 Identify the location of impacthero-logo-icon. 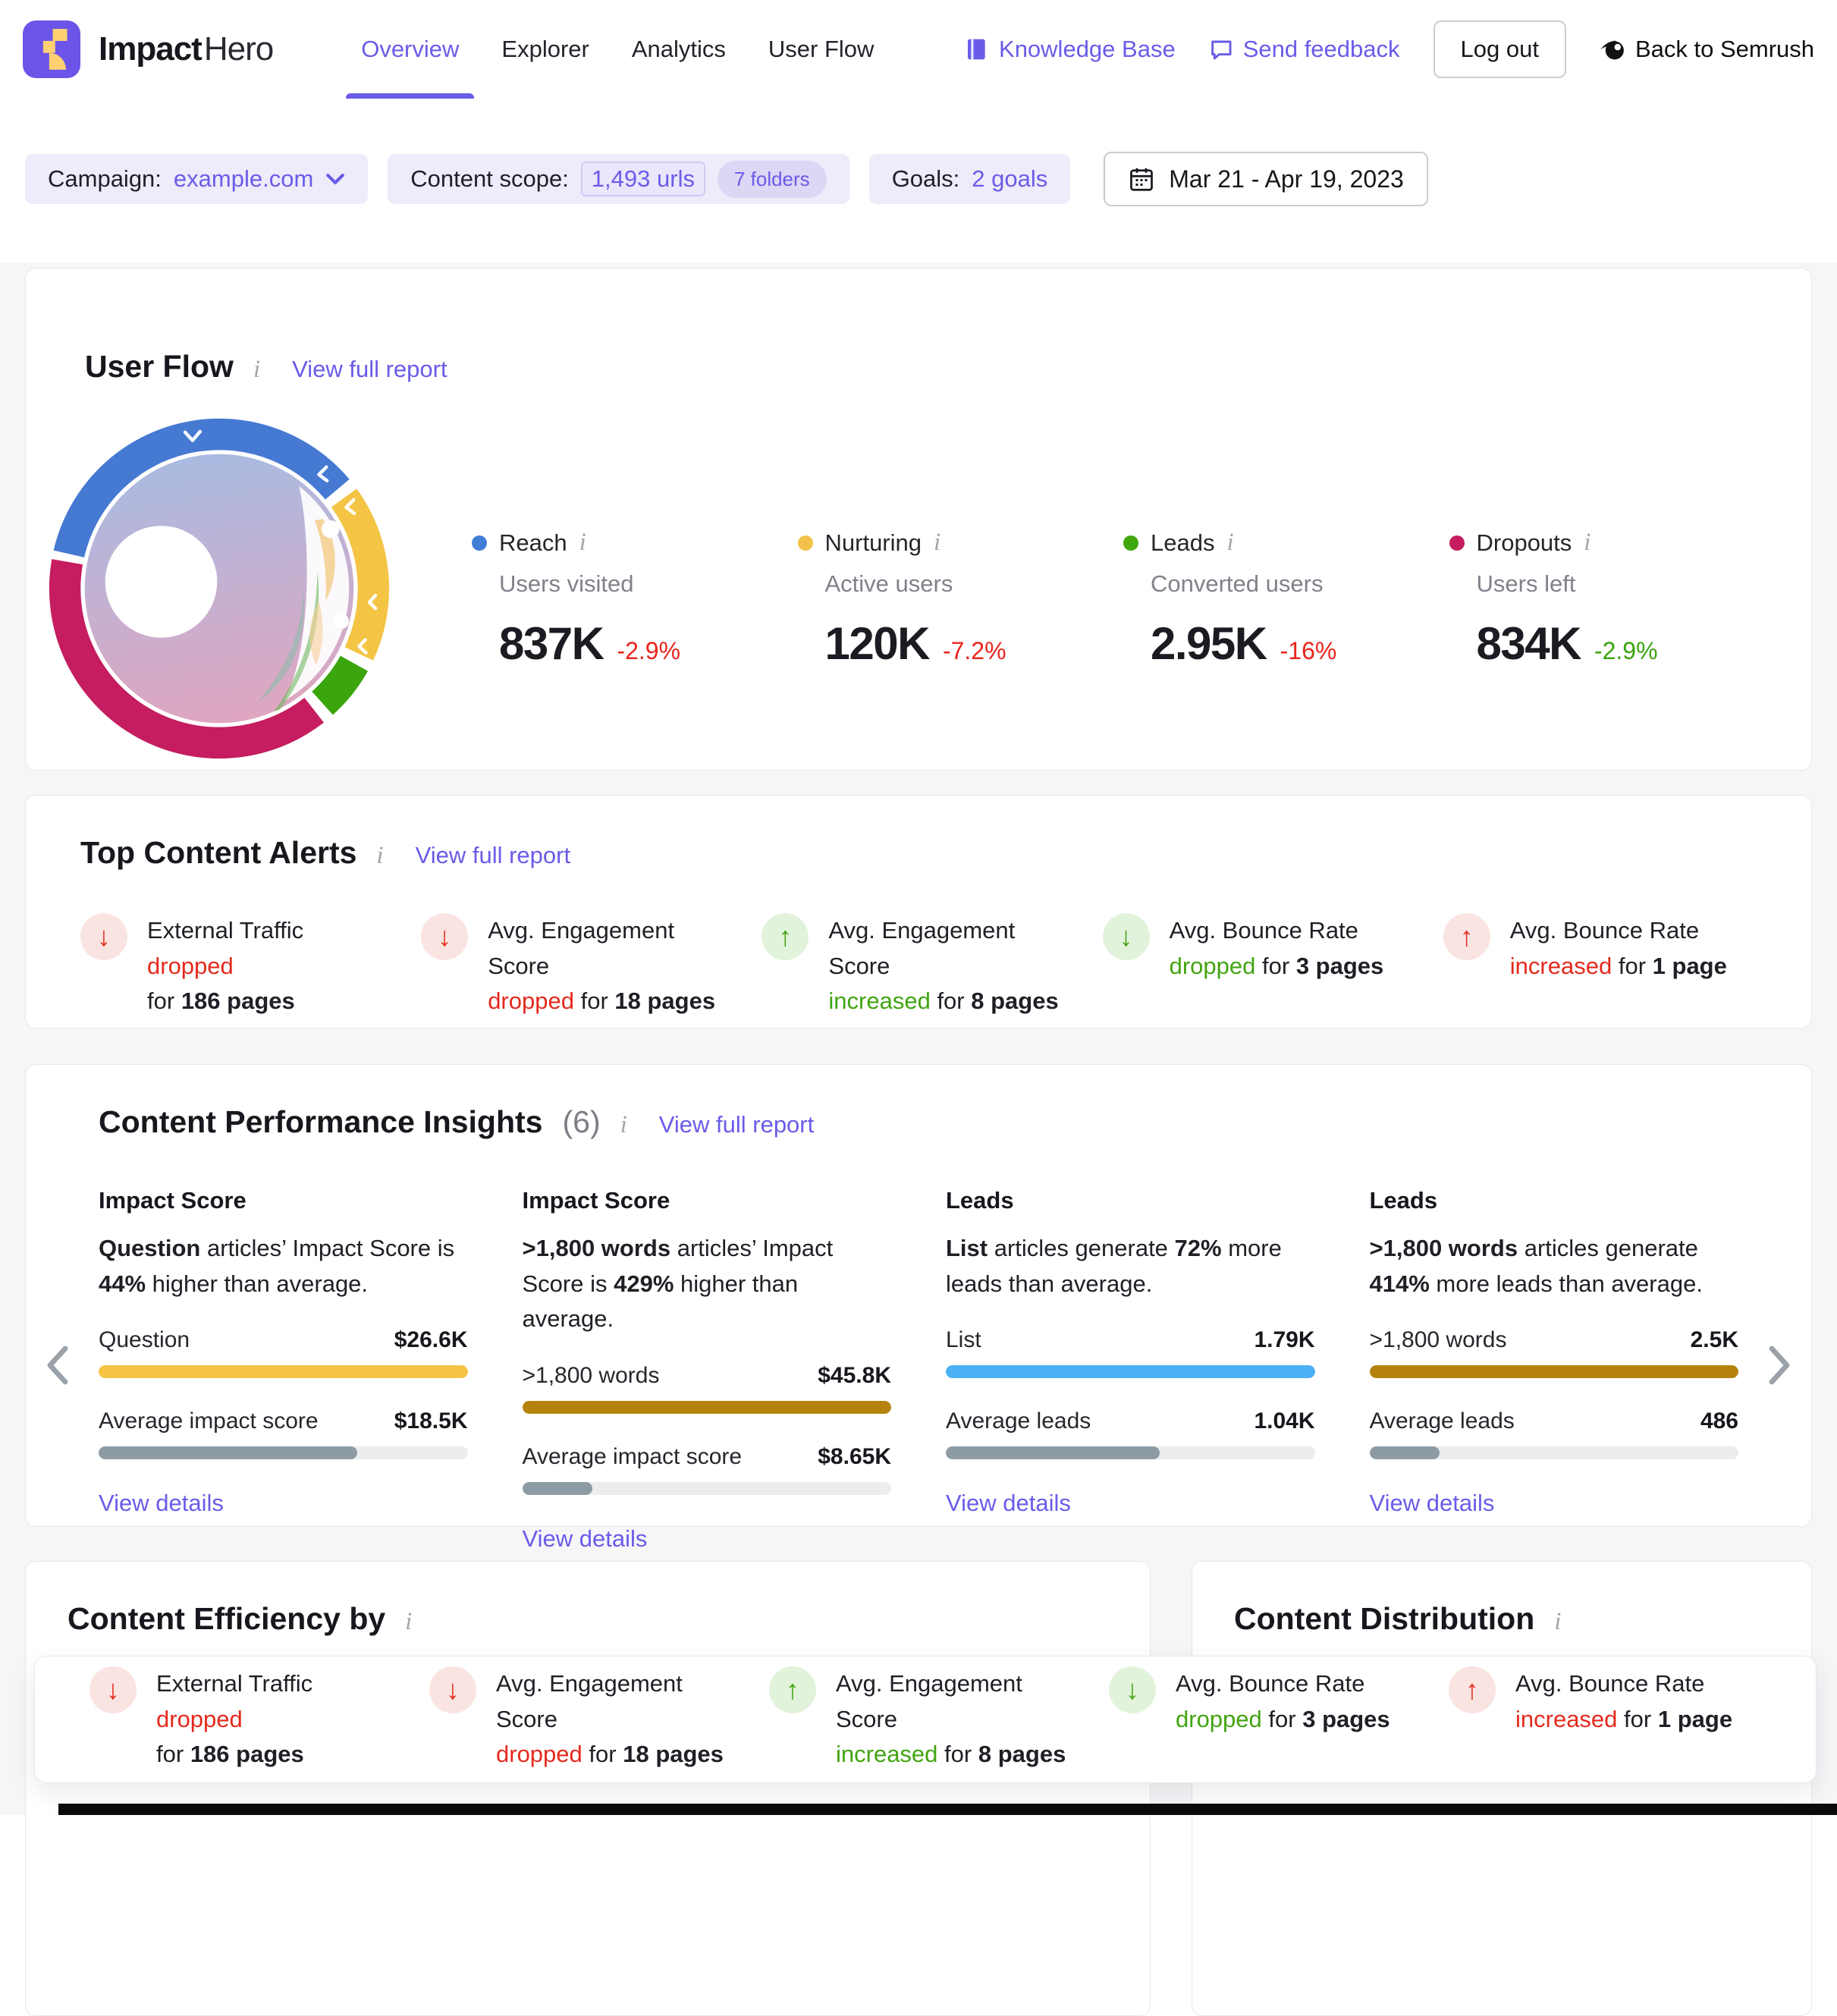
(51, 49).